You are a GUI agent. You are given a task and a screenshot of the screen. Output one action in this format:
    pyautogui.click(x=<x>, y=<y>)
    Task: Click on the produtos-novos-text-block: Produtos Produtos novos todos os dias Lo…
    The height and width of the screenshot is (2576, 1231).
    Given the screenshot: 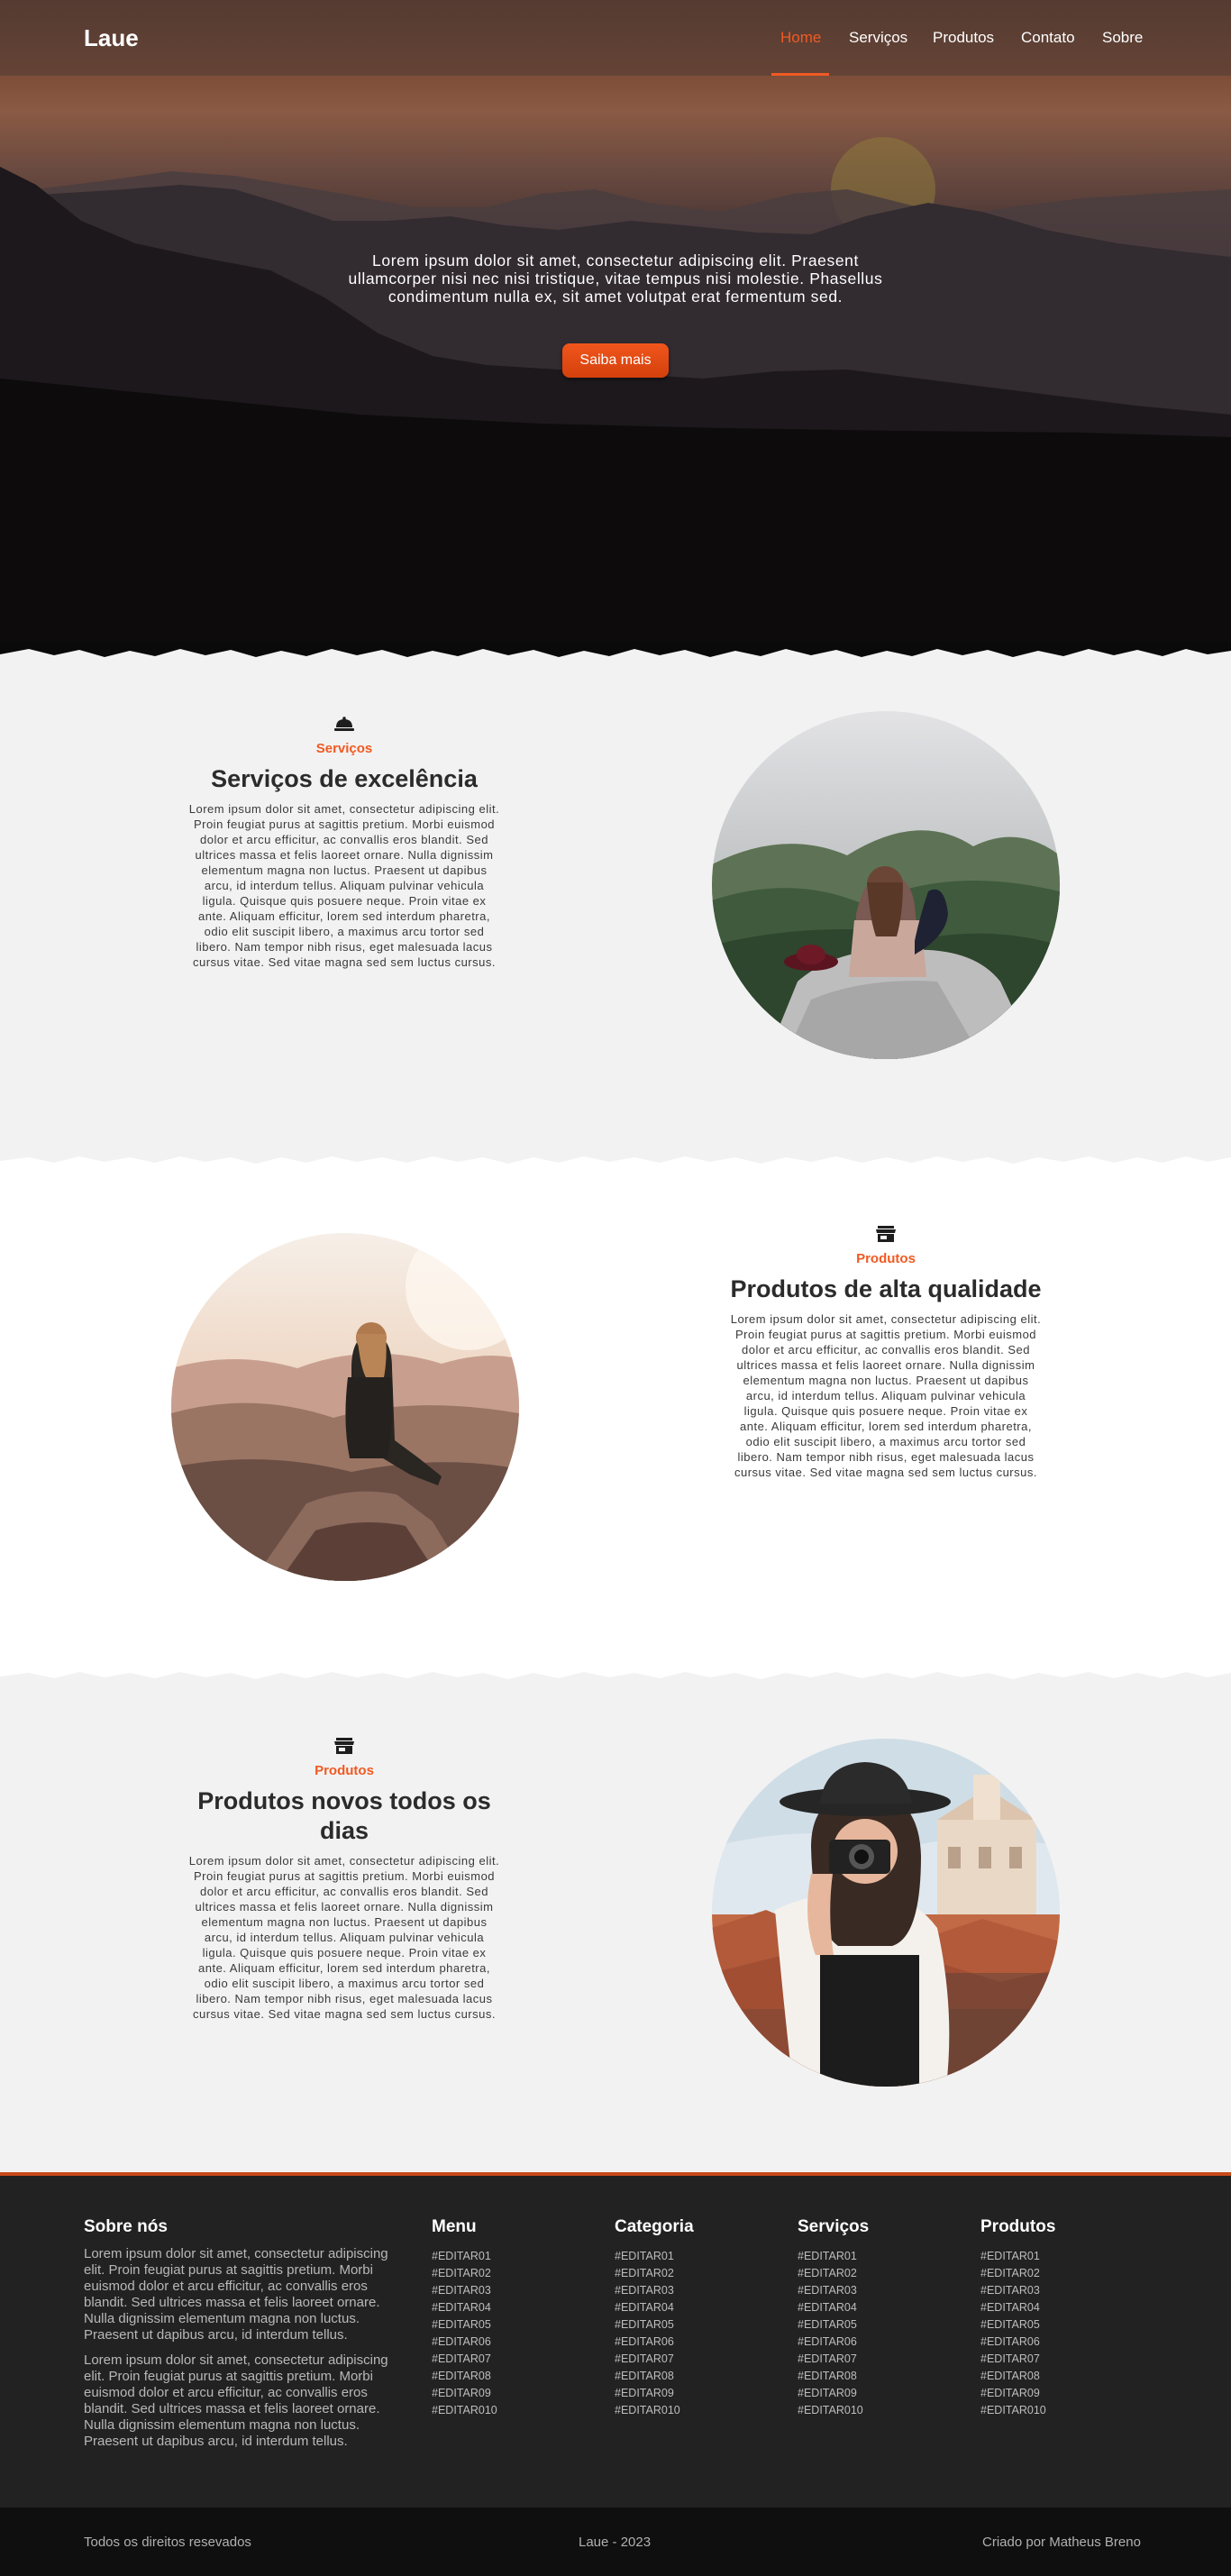 What is the action you would take?
    pyautogui.click(x=344, y=1880)
    